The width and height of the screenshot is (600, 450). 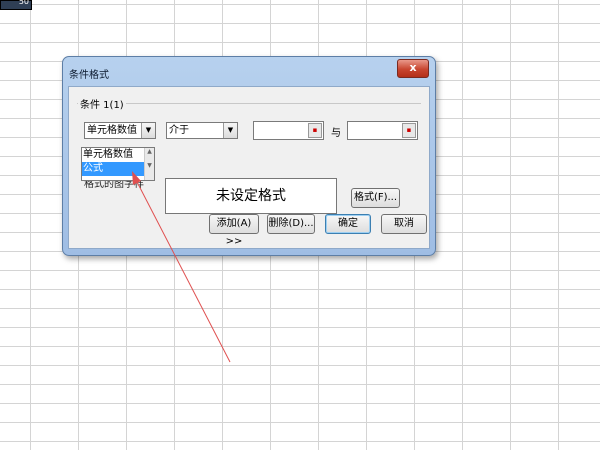 I want to click on annotation-arrow-head, so click(x=136, y=178).